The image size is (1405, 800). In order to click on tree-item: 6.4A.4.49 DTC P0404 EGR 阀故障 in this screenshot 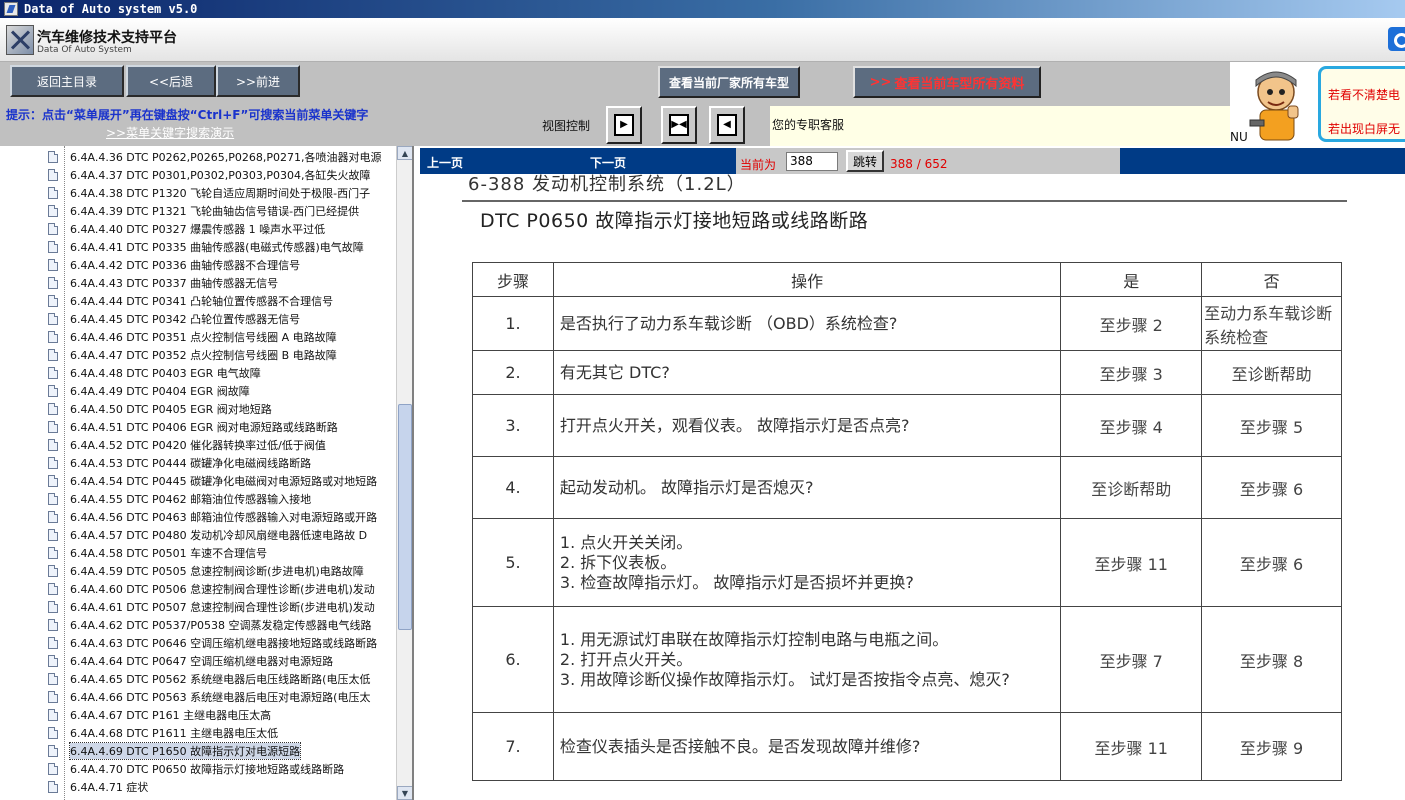, I will do `click(149, 391)`.